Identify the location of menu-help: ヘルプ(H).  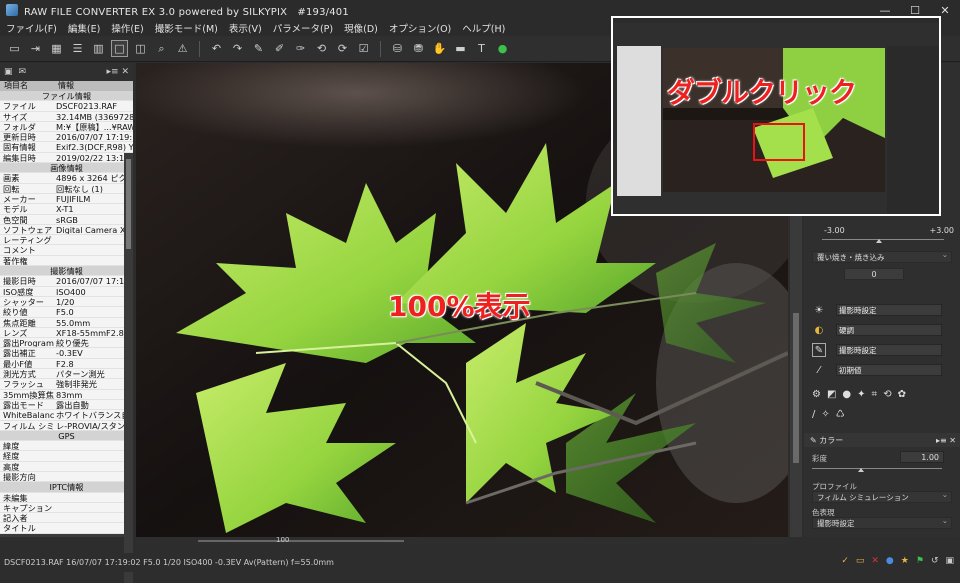
(483, 28).